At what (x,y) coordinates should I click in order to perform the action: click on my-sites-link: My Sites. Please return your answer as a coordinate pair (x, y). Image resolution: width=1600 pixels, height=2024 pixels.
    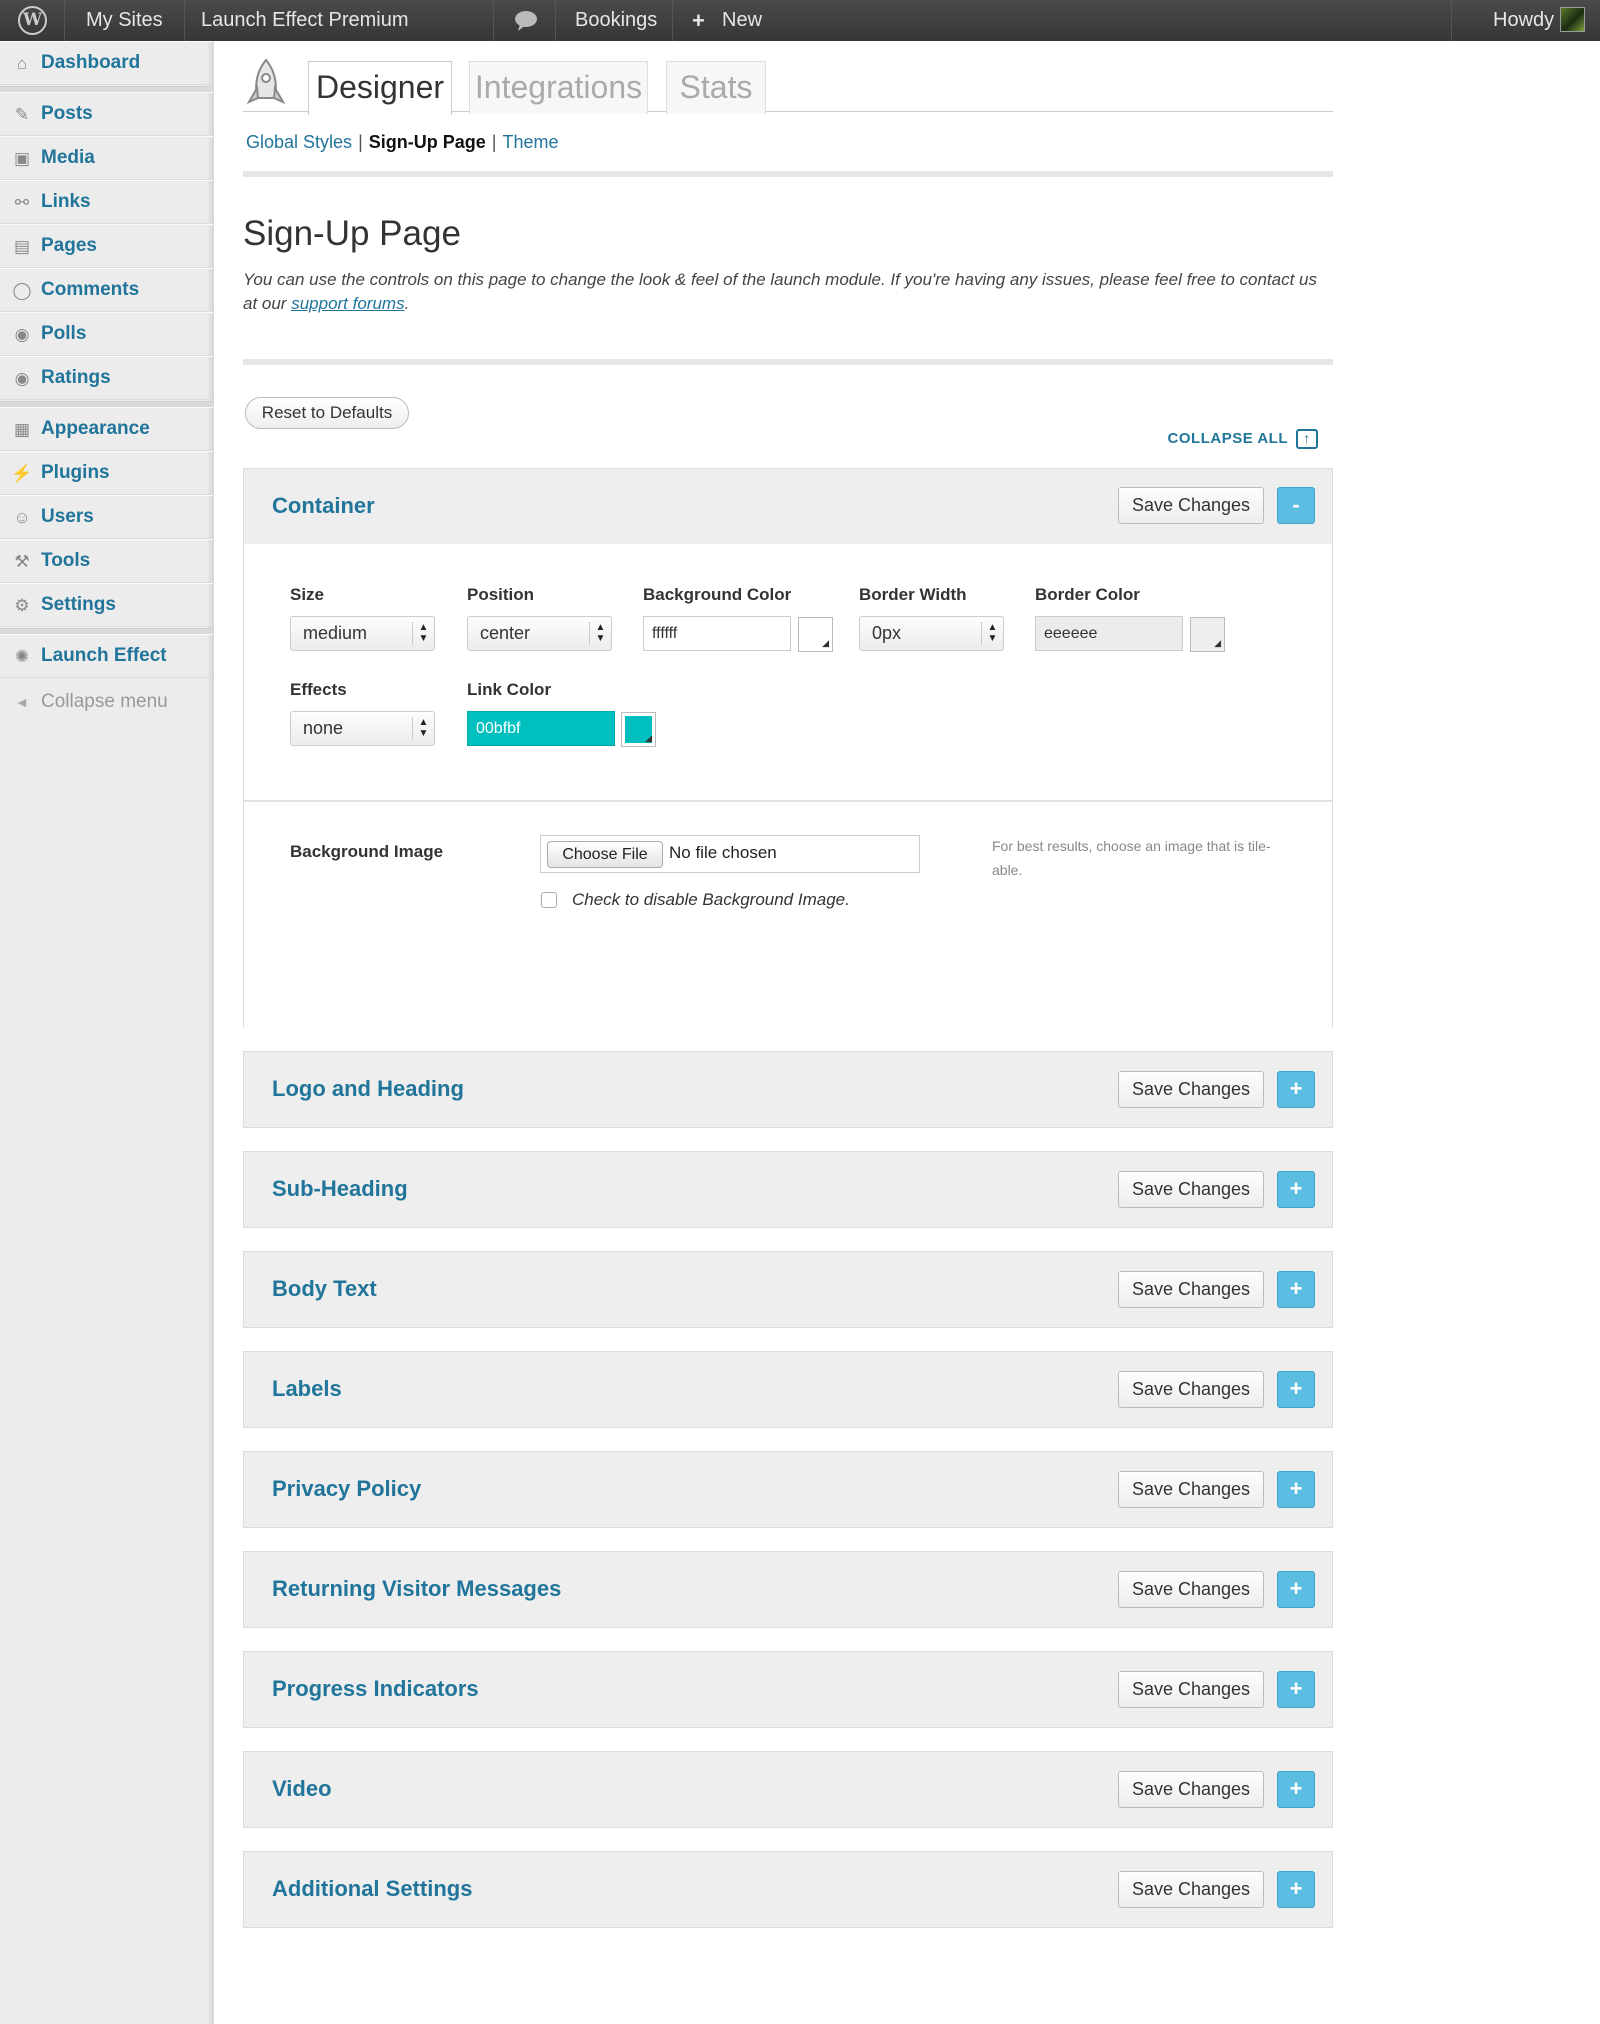
    Looking at the image, I should click on (124, 20).